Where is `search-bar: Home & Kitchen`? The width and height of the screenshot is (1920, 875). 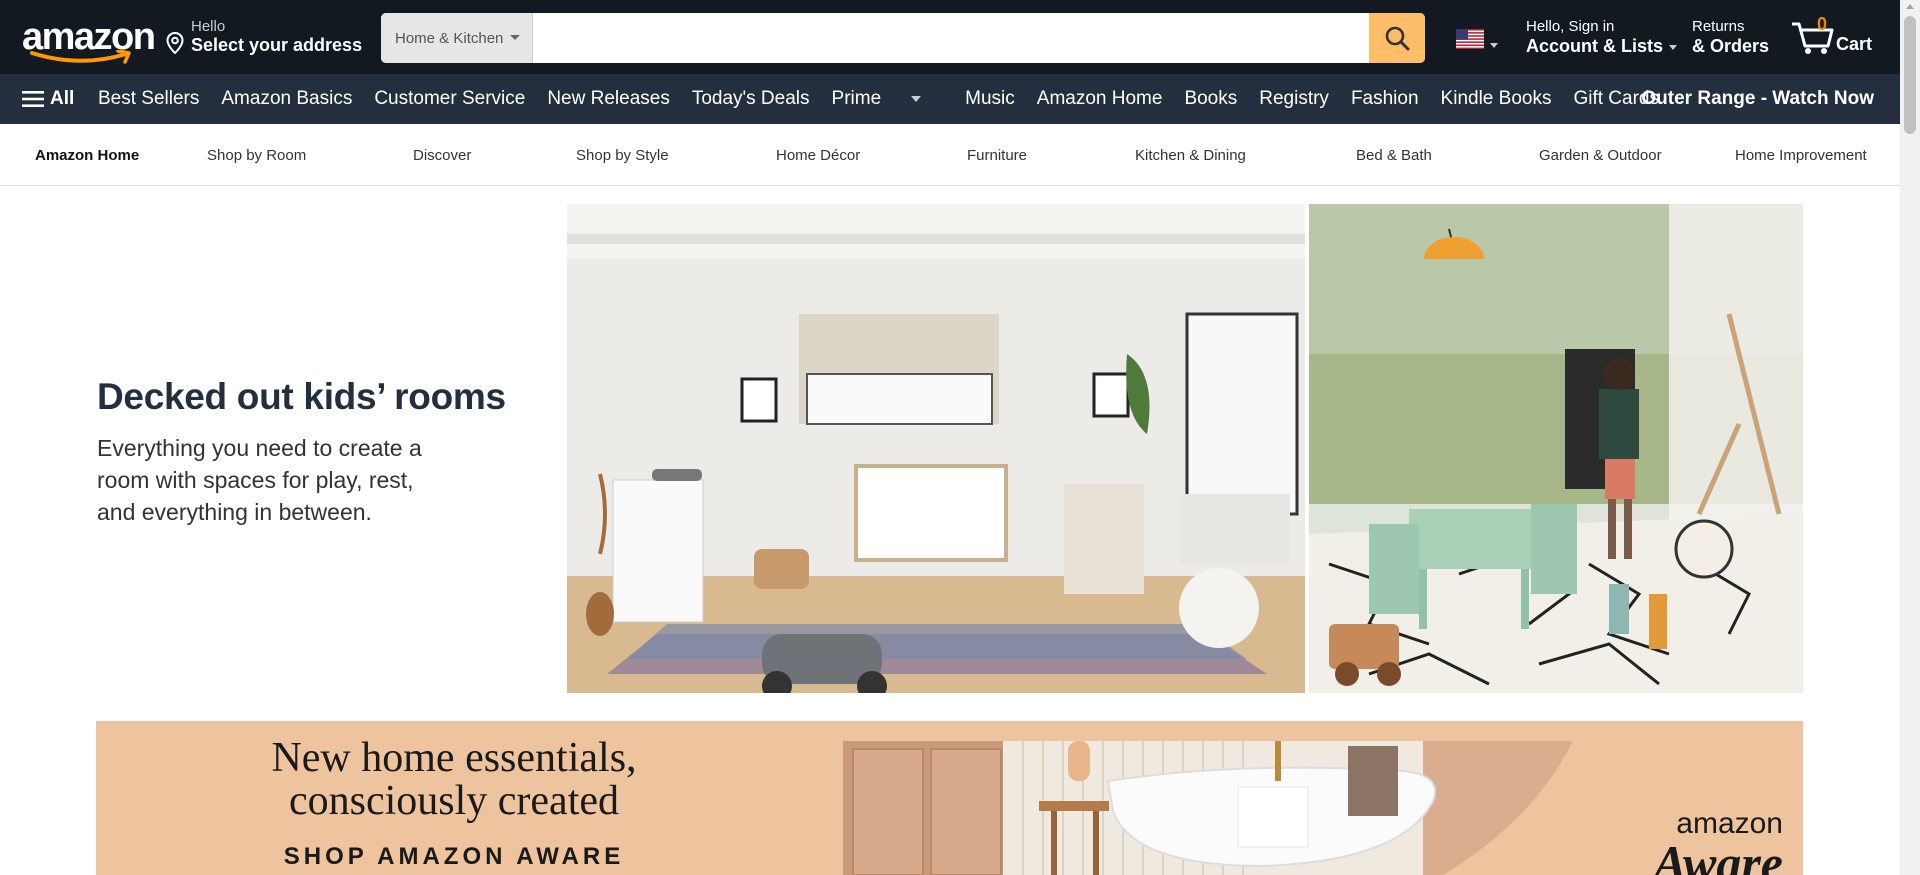 search-bar: Home & Kitchen is located at coordinates (903, 38).